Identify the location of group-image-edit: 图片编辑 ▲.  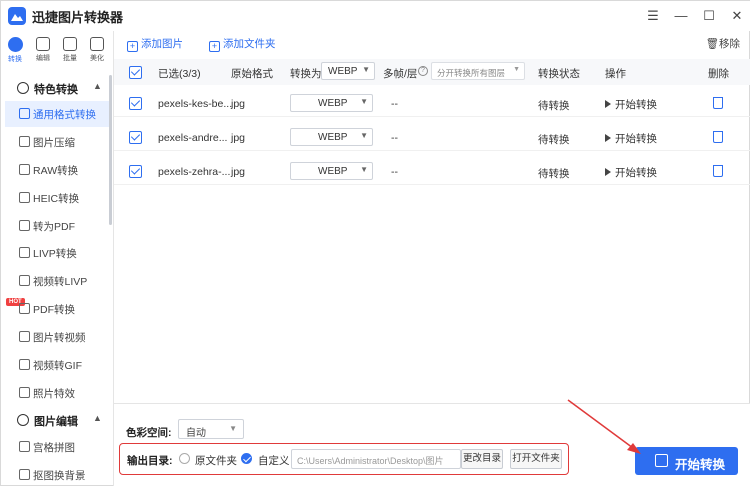
(55, 420).